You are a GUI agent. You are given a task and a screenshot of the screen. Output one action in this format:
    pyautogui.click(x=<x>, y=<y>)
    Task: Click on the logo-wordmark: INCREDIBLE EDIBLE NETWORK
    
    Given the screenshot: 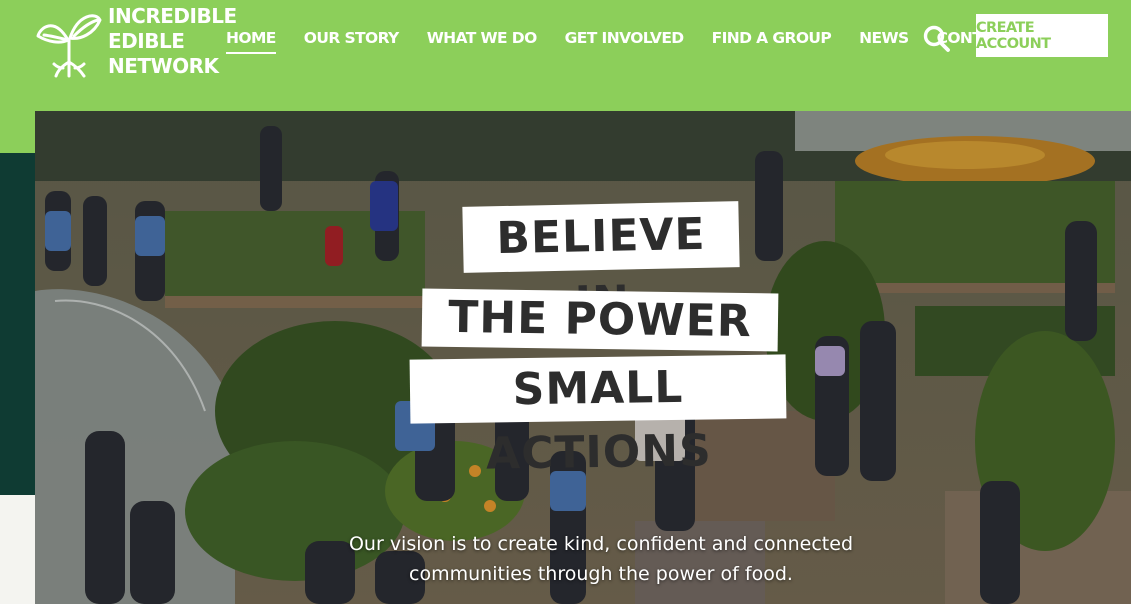 What is the action you would take?
    pyautogui.click(x=172, y=41)
    